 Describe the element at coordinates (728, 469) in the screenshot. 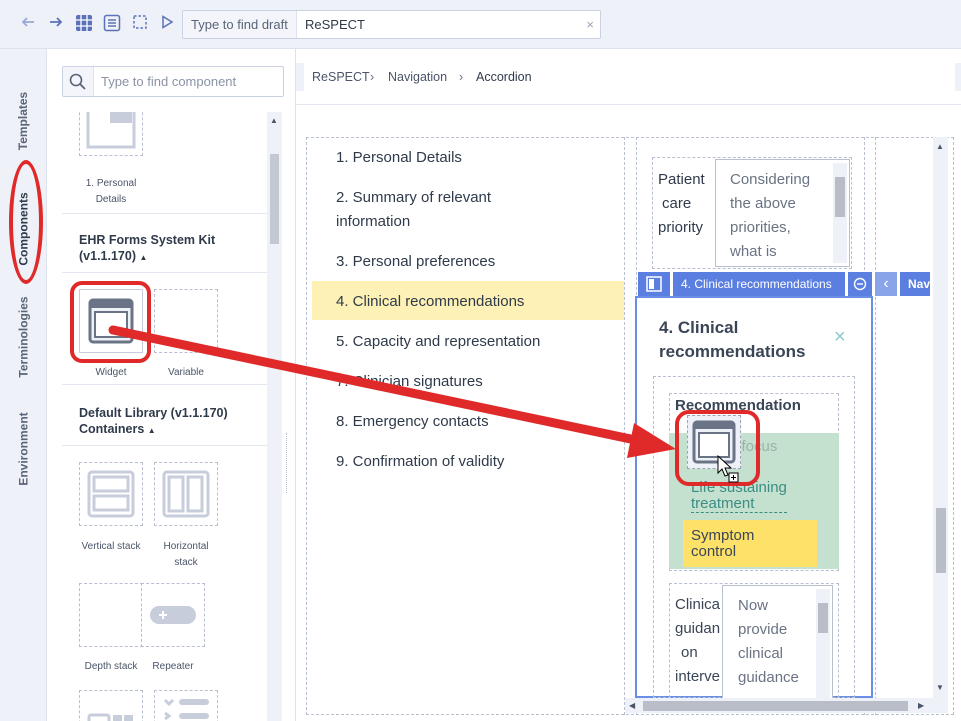

I see `cursor-icon` at that location.